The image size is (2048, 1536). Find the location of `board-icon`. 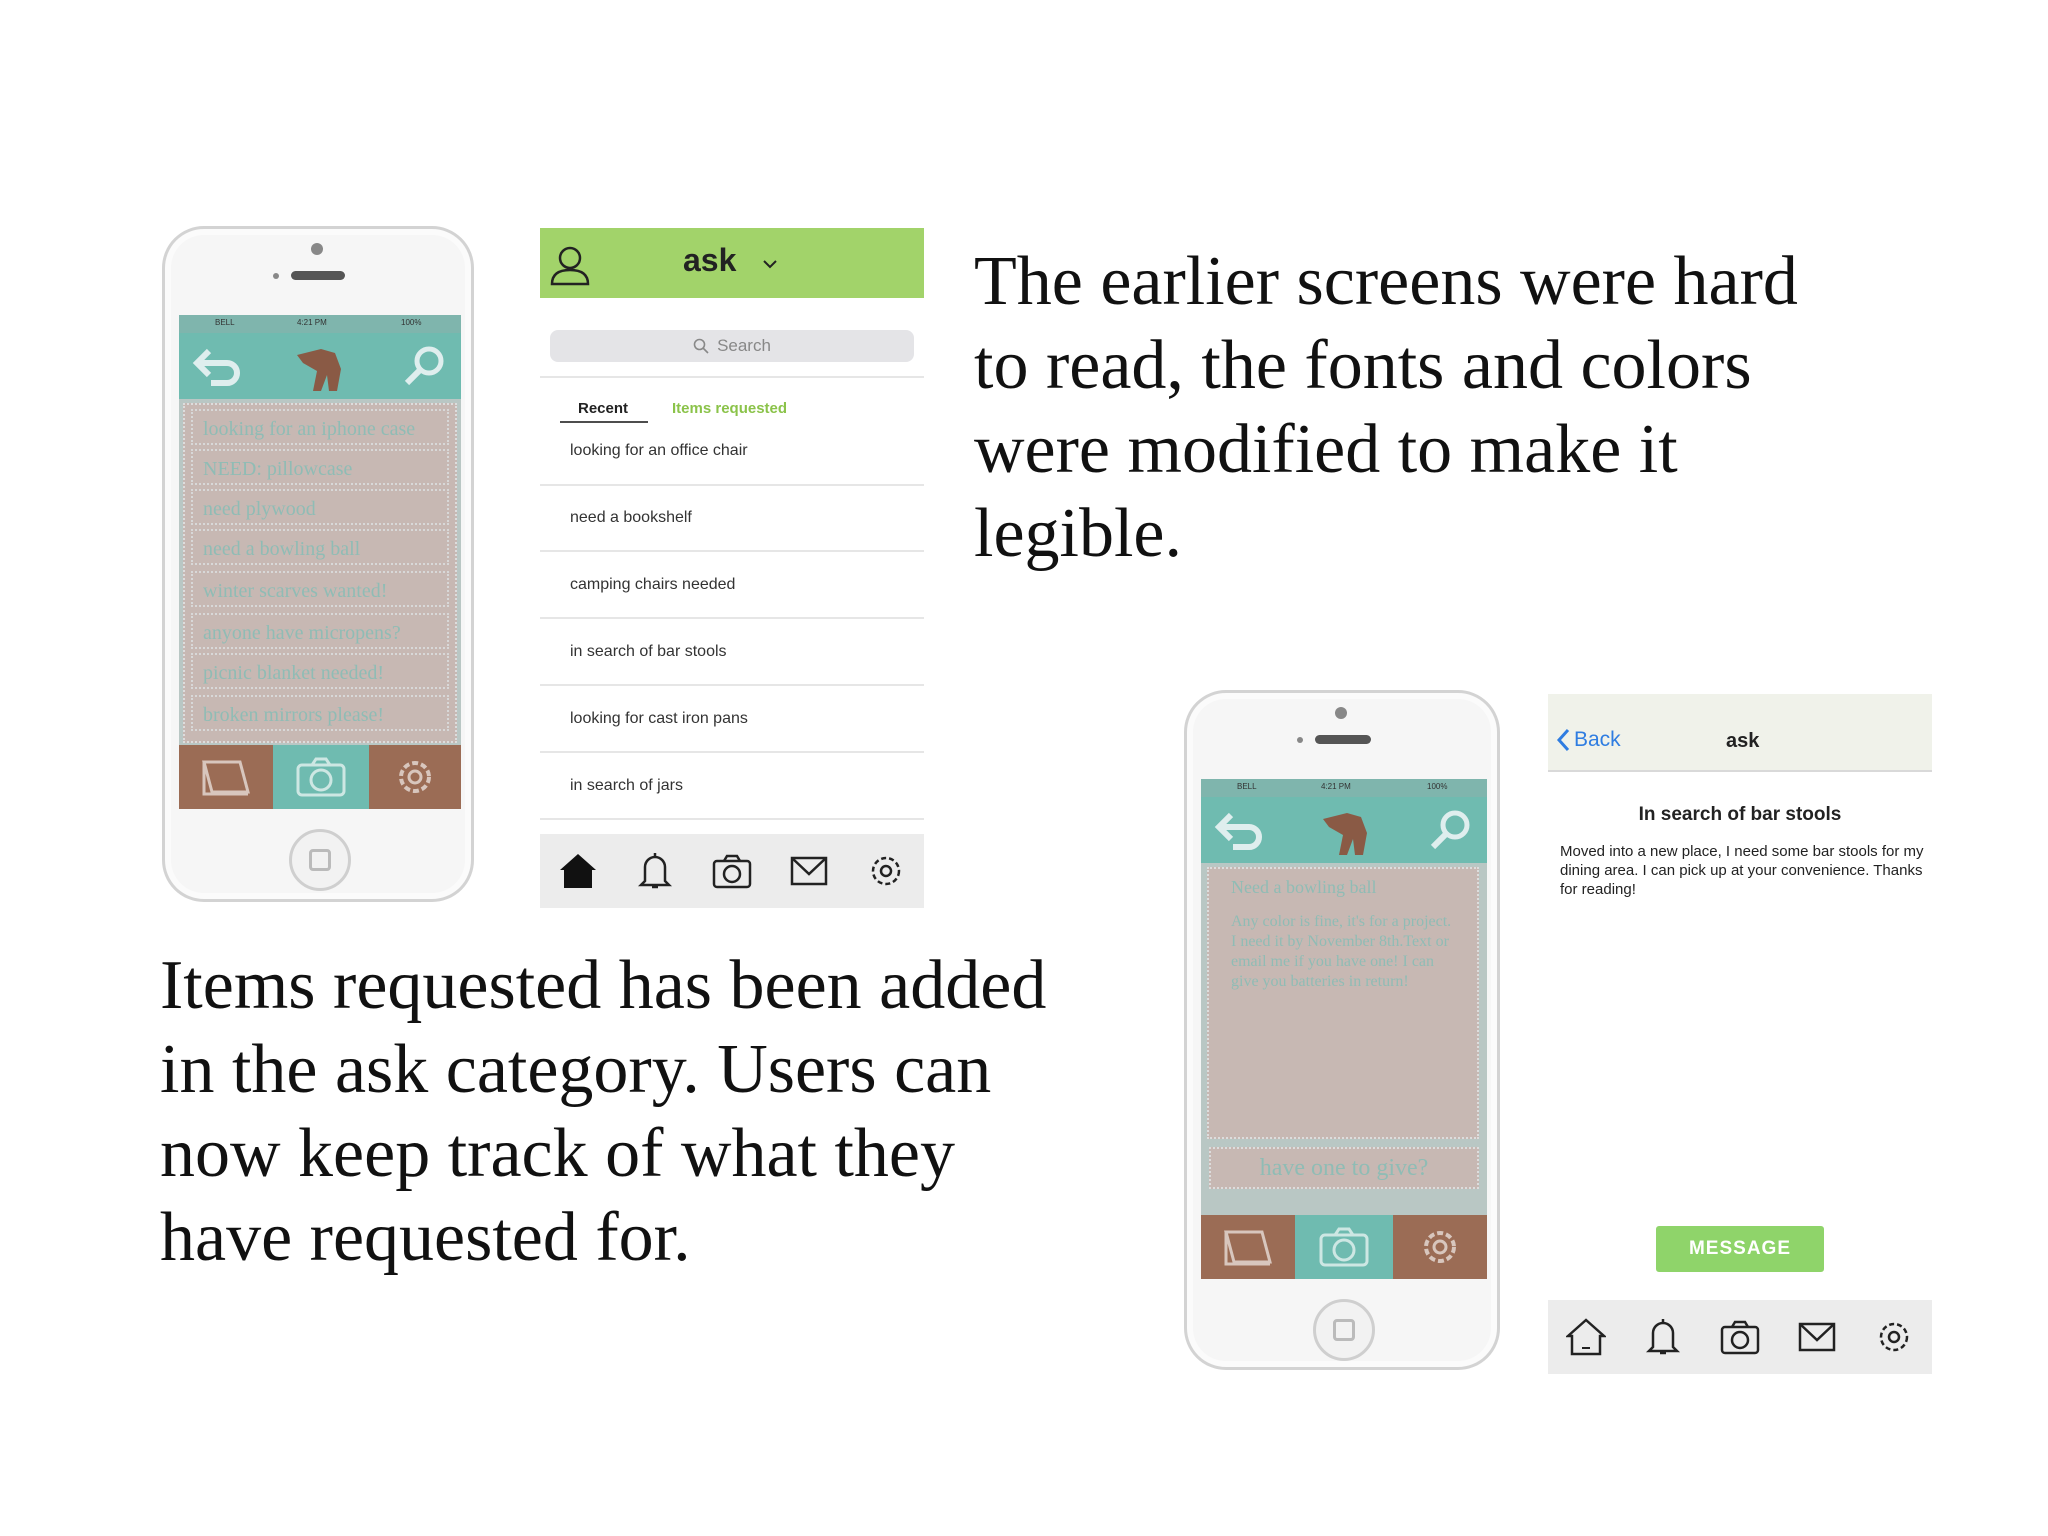

board-icon is located at coordinates (1248, 1248).